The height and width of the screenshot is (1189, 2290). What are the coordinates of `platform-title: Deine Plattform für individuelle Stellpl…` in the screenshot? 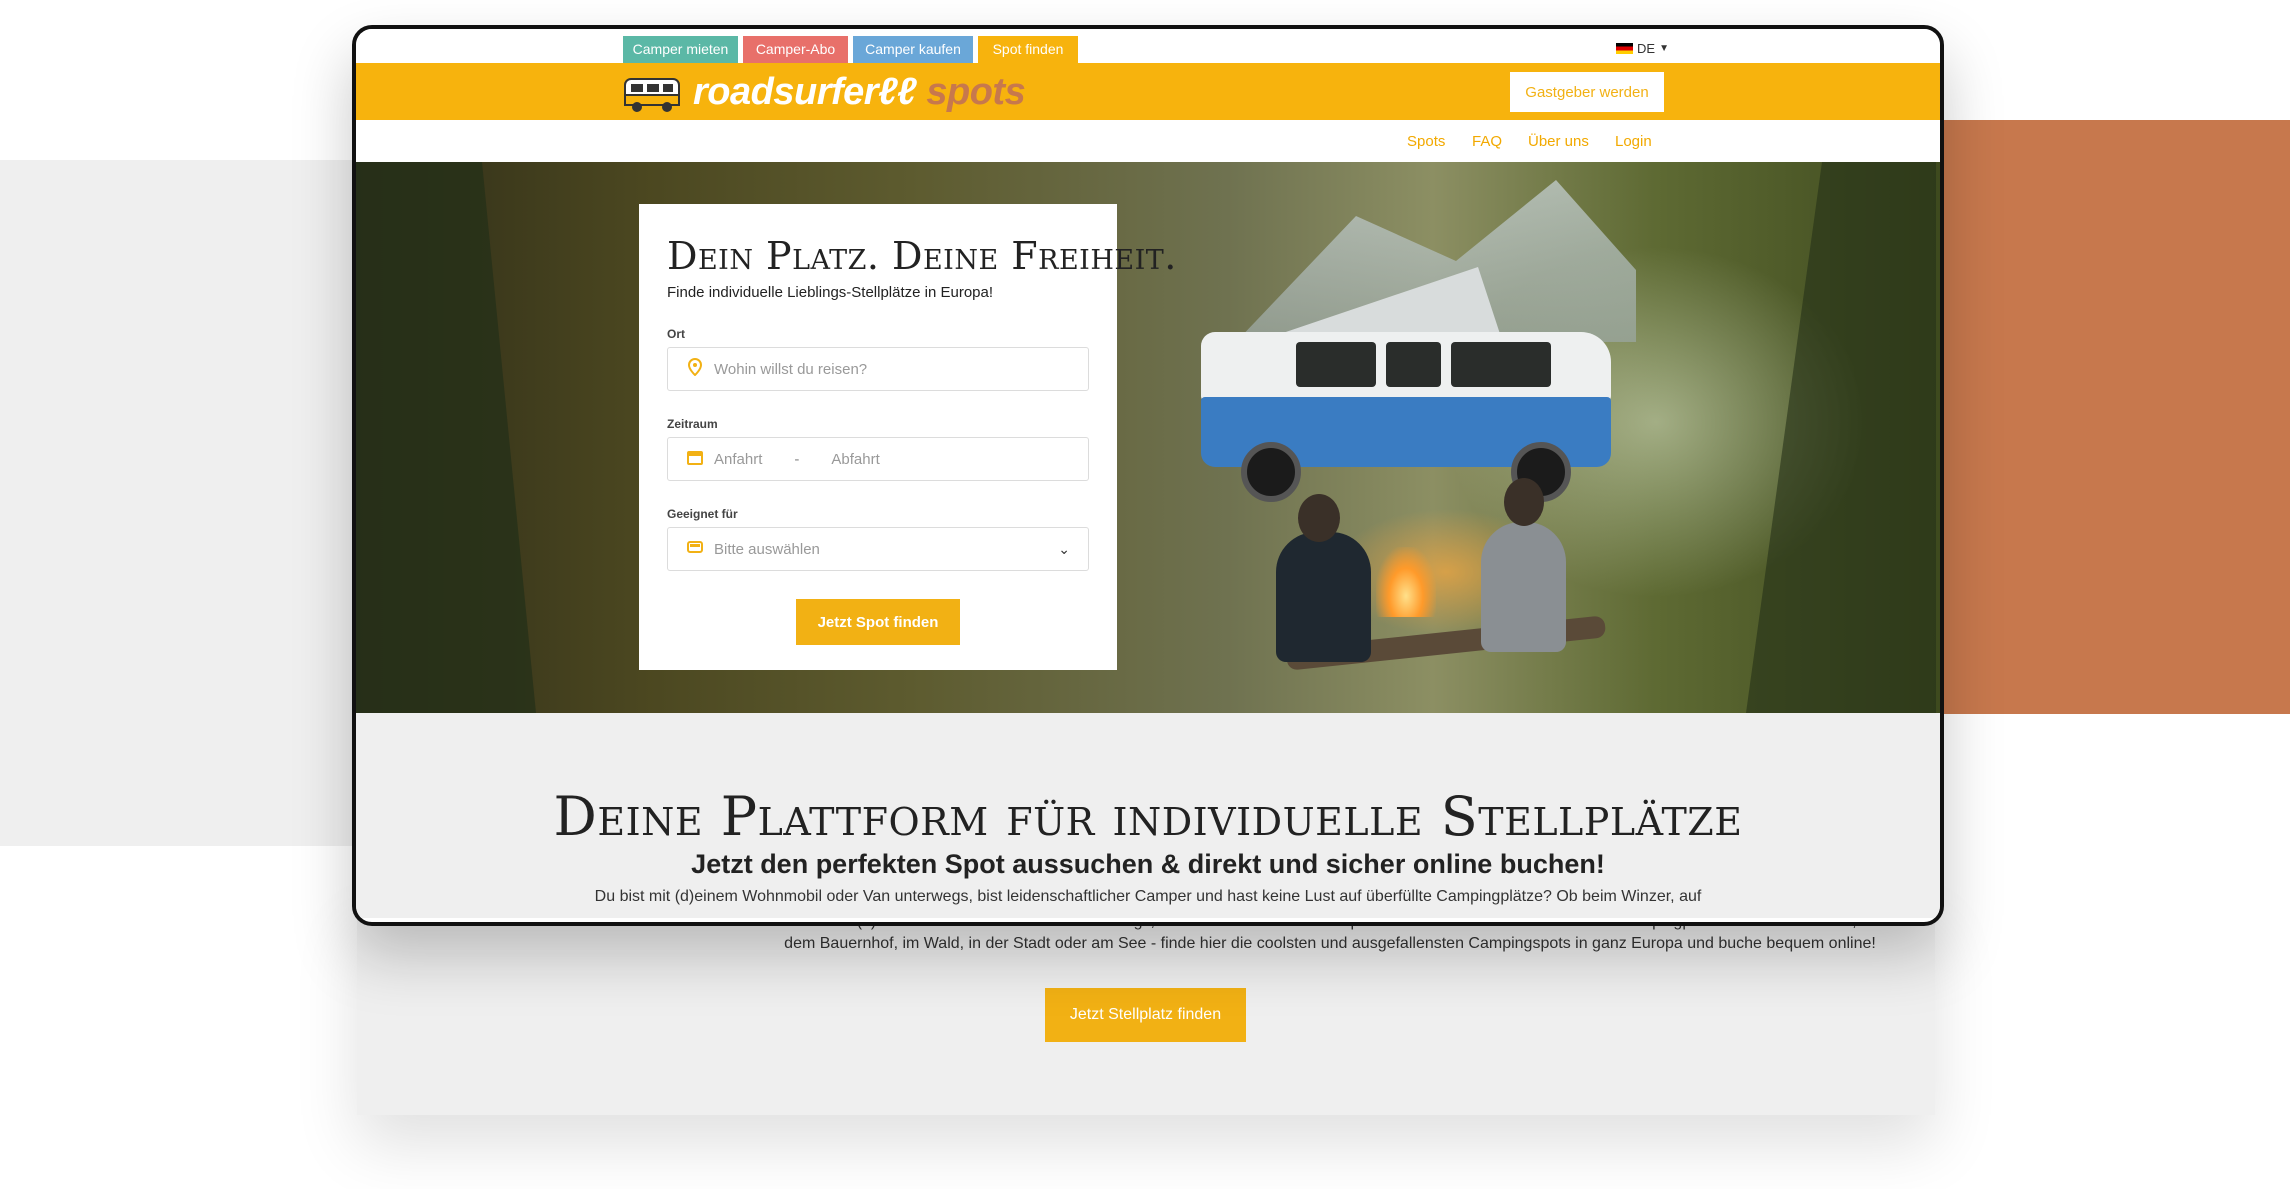 It's located at (1148, 816).